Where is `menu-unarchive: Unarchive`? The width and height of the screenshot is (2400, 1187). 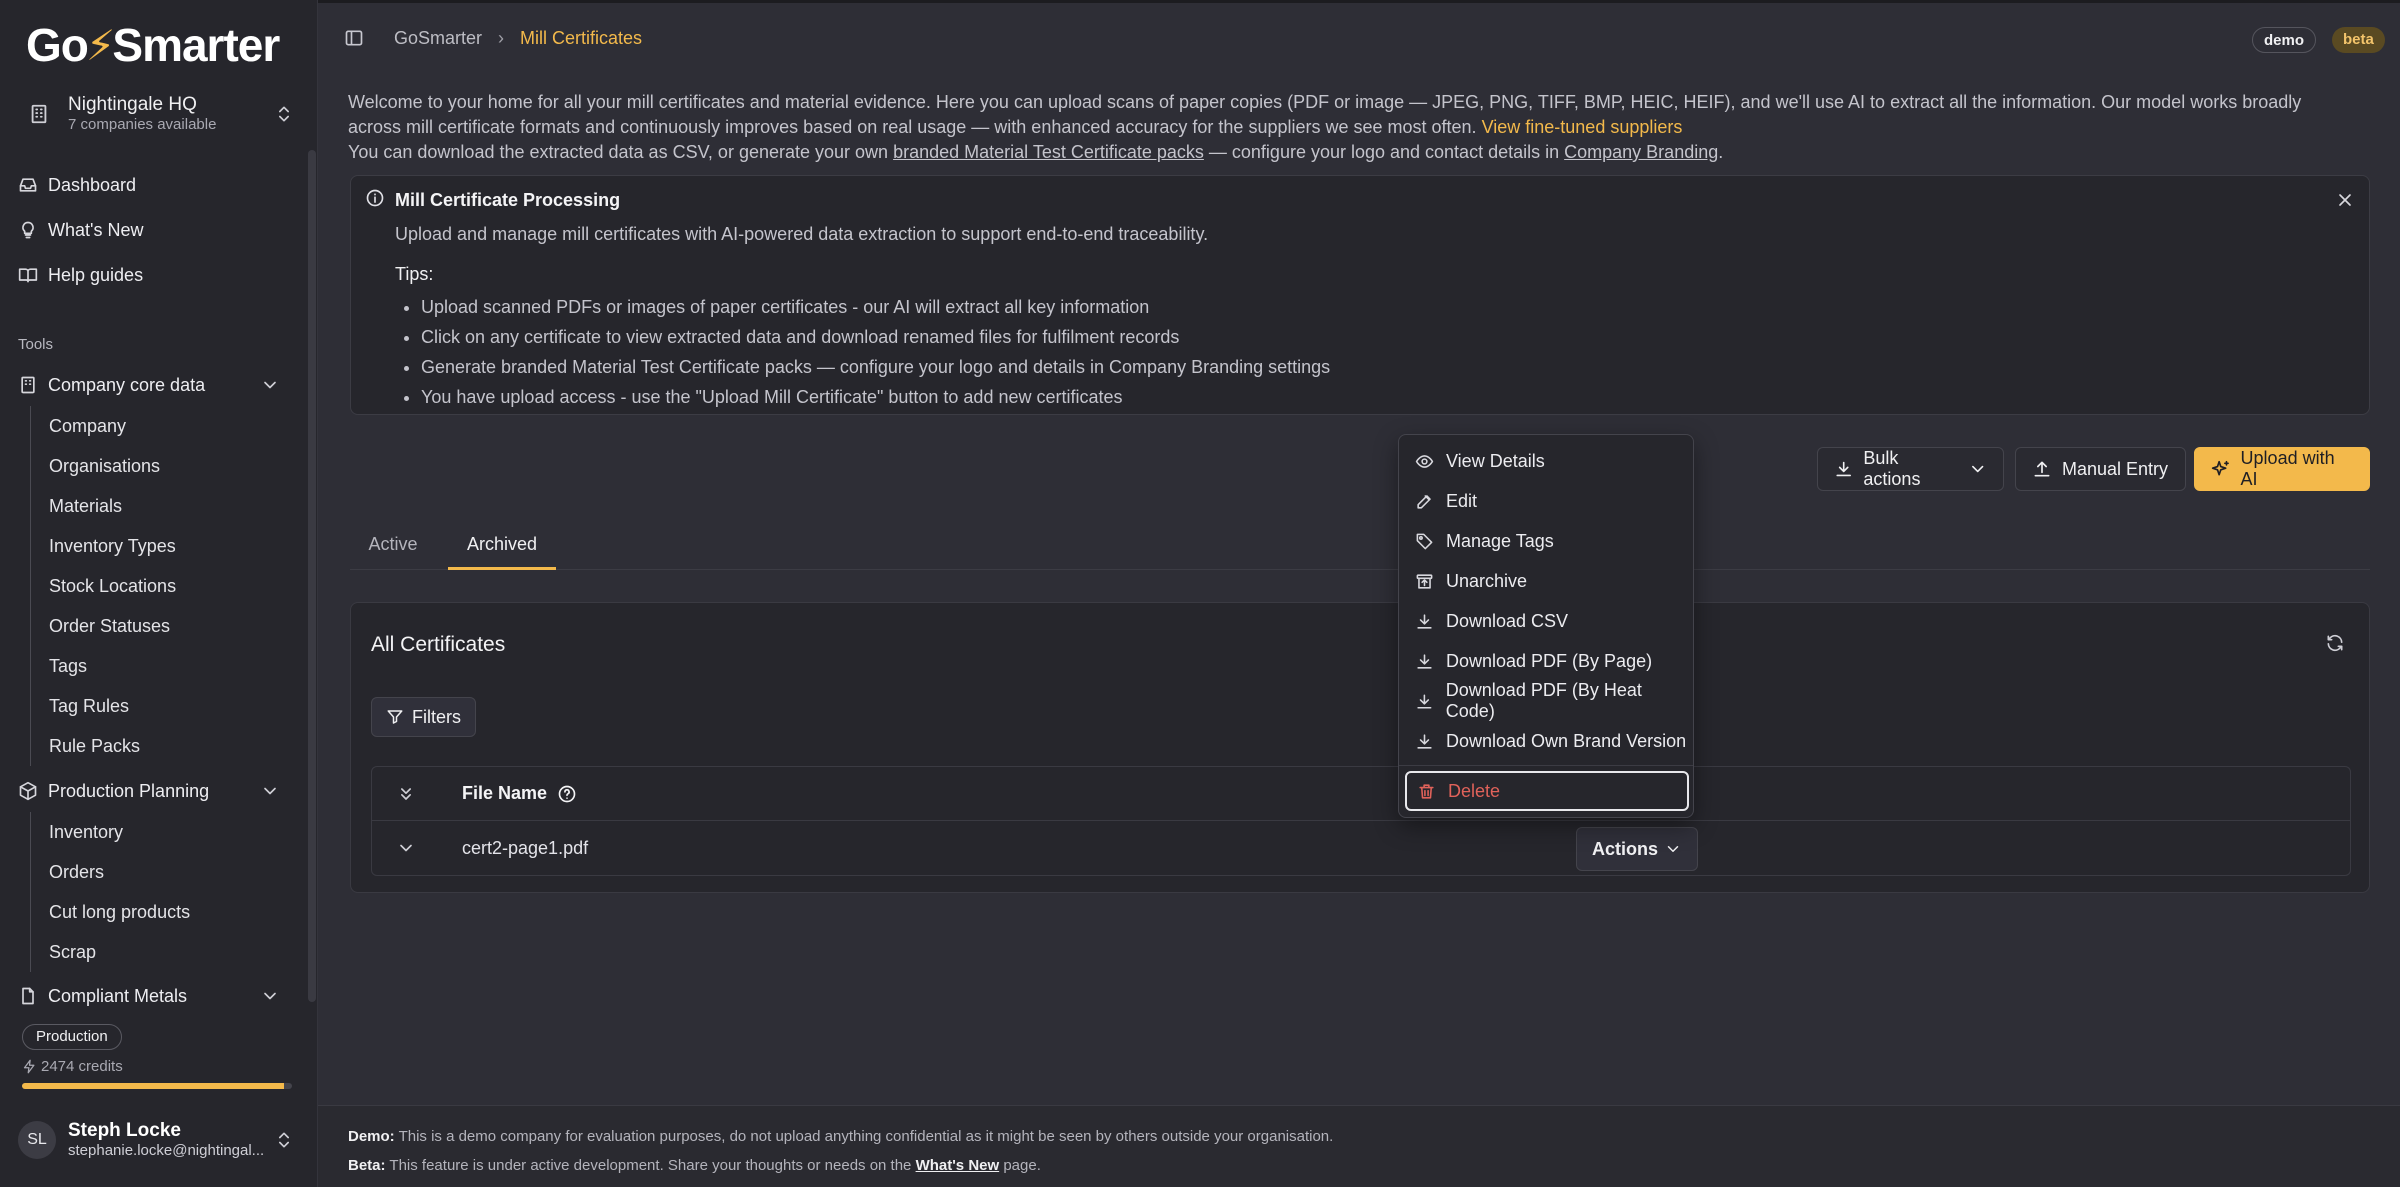
menu-unarchive: Unarchive is located at coordinates (1546, 581).